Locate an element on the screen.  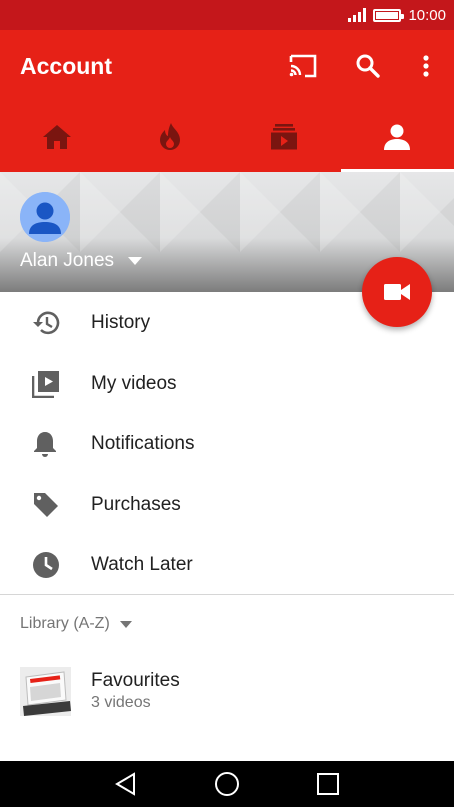
tab-bar is located at coordinates (227, 137).